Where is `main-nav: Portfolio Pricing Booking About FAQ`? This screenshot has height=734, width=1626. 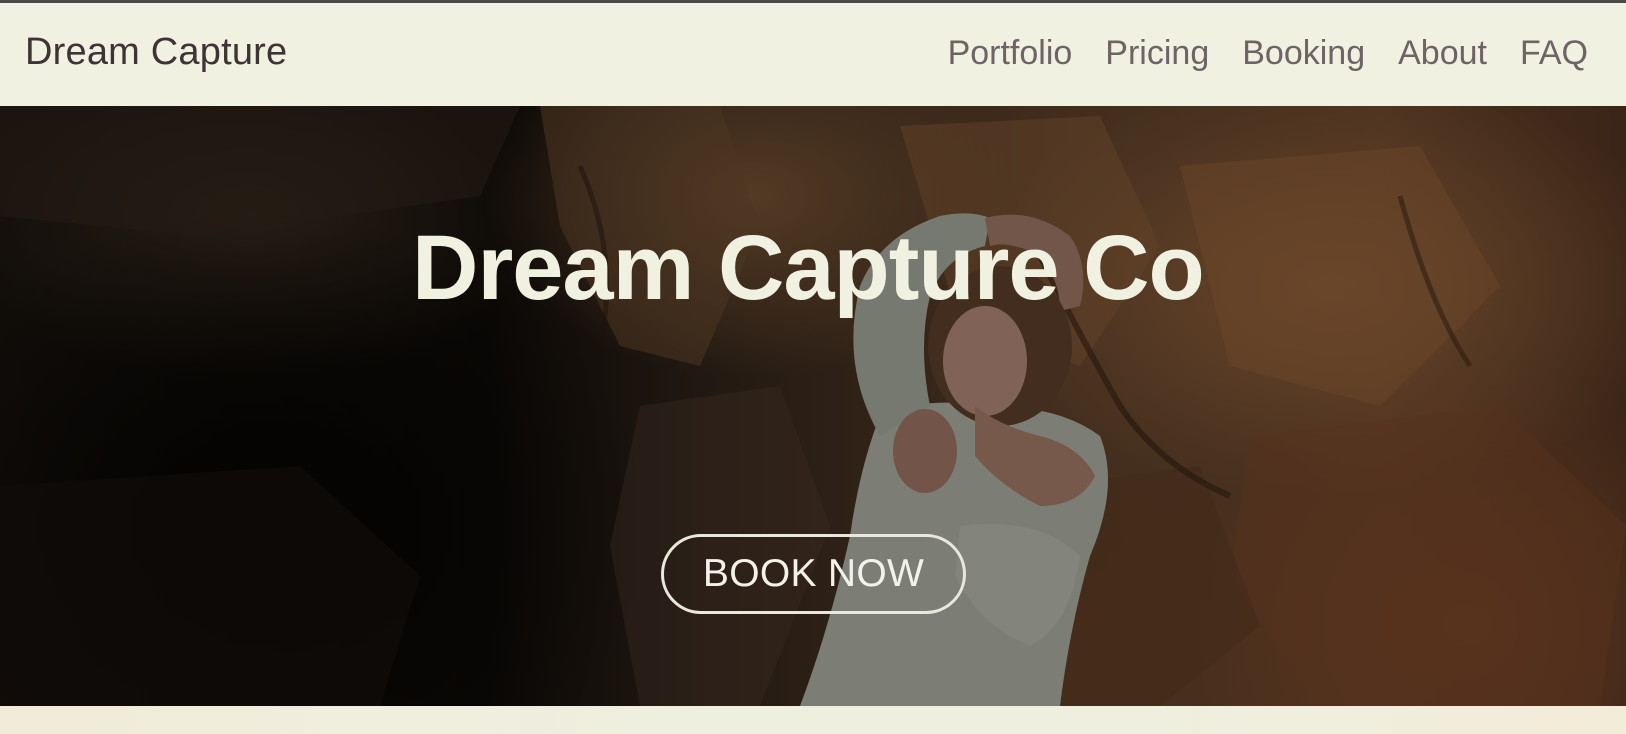
main-nav: Portfolio Pricing Booking About FAQ is located at coordinates (1268, 53).